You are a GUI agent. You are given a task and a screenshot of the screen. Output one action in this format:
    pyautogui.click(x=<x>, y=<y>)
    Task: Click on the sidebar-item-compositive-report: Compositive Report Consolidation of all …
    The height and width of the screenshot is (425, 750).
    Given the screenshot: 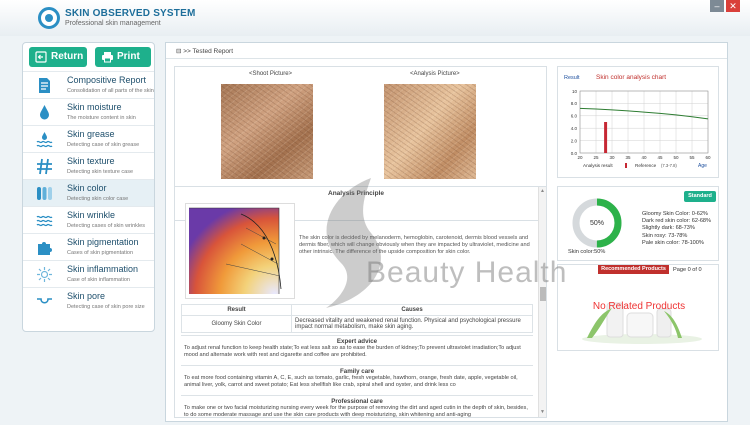 What is the action you would take?
    pyautogui.click(x=88, y=84)
    